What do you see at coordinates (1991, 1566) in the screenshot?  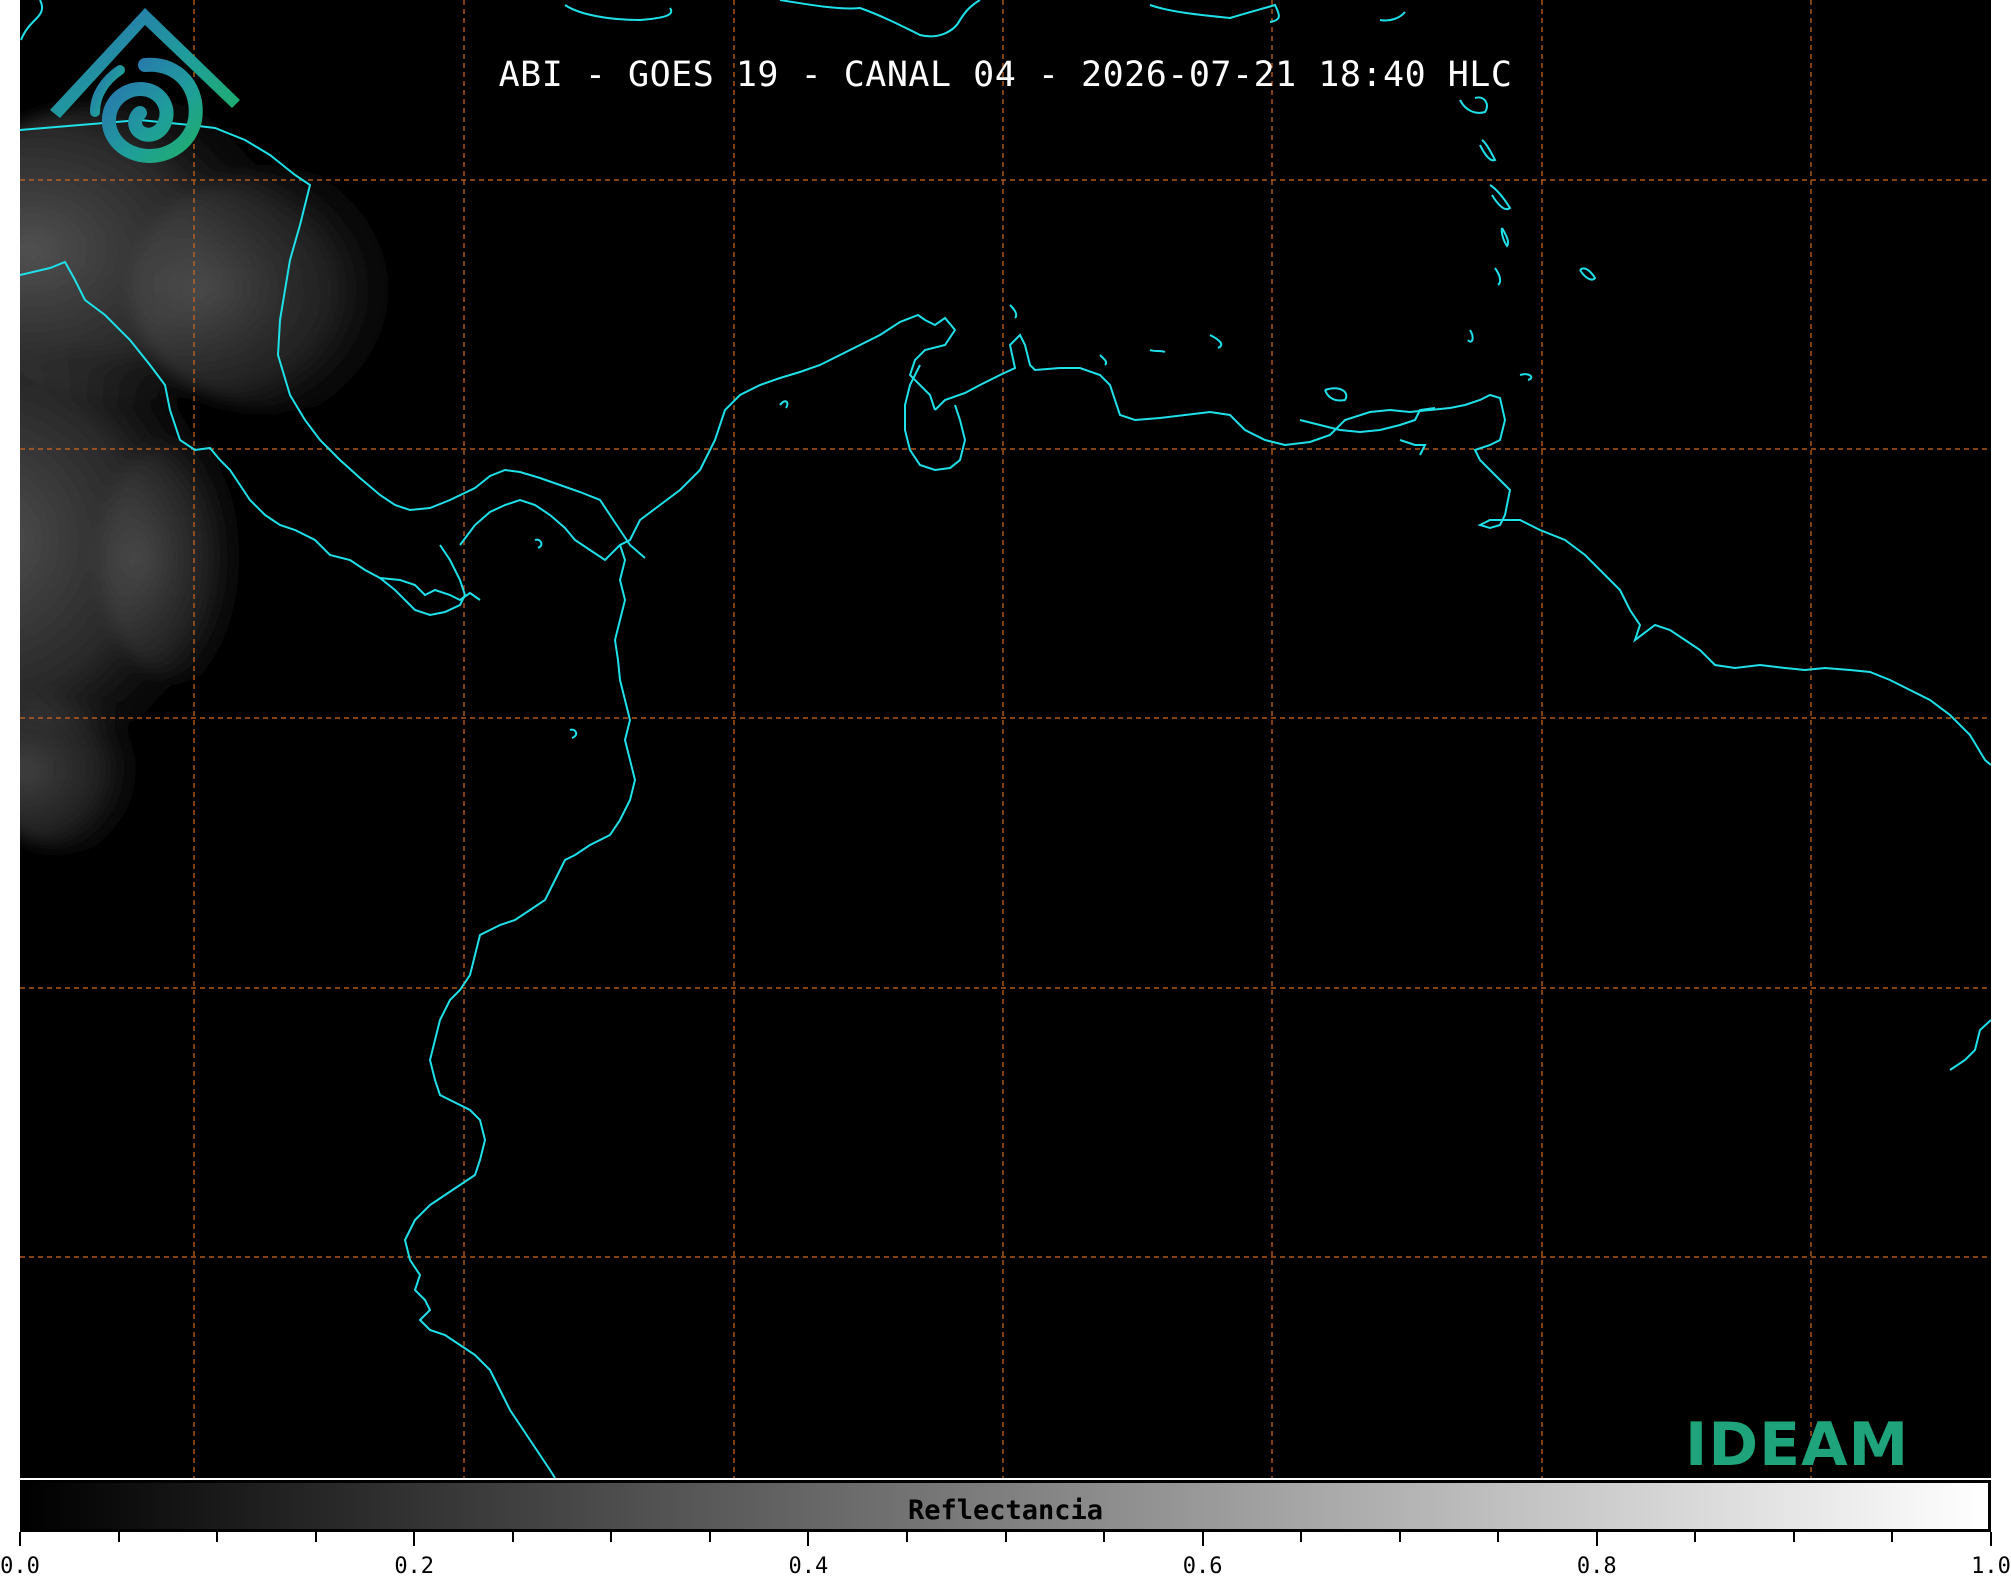 I see `tick-label: 1.0` at bounding box center [1991, 1566].